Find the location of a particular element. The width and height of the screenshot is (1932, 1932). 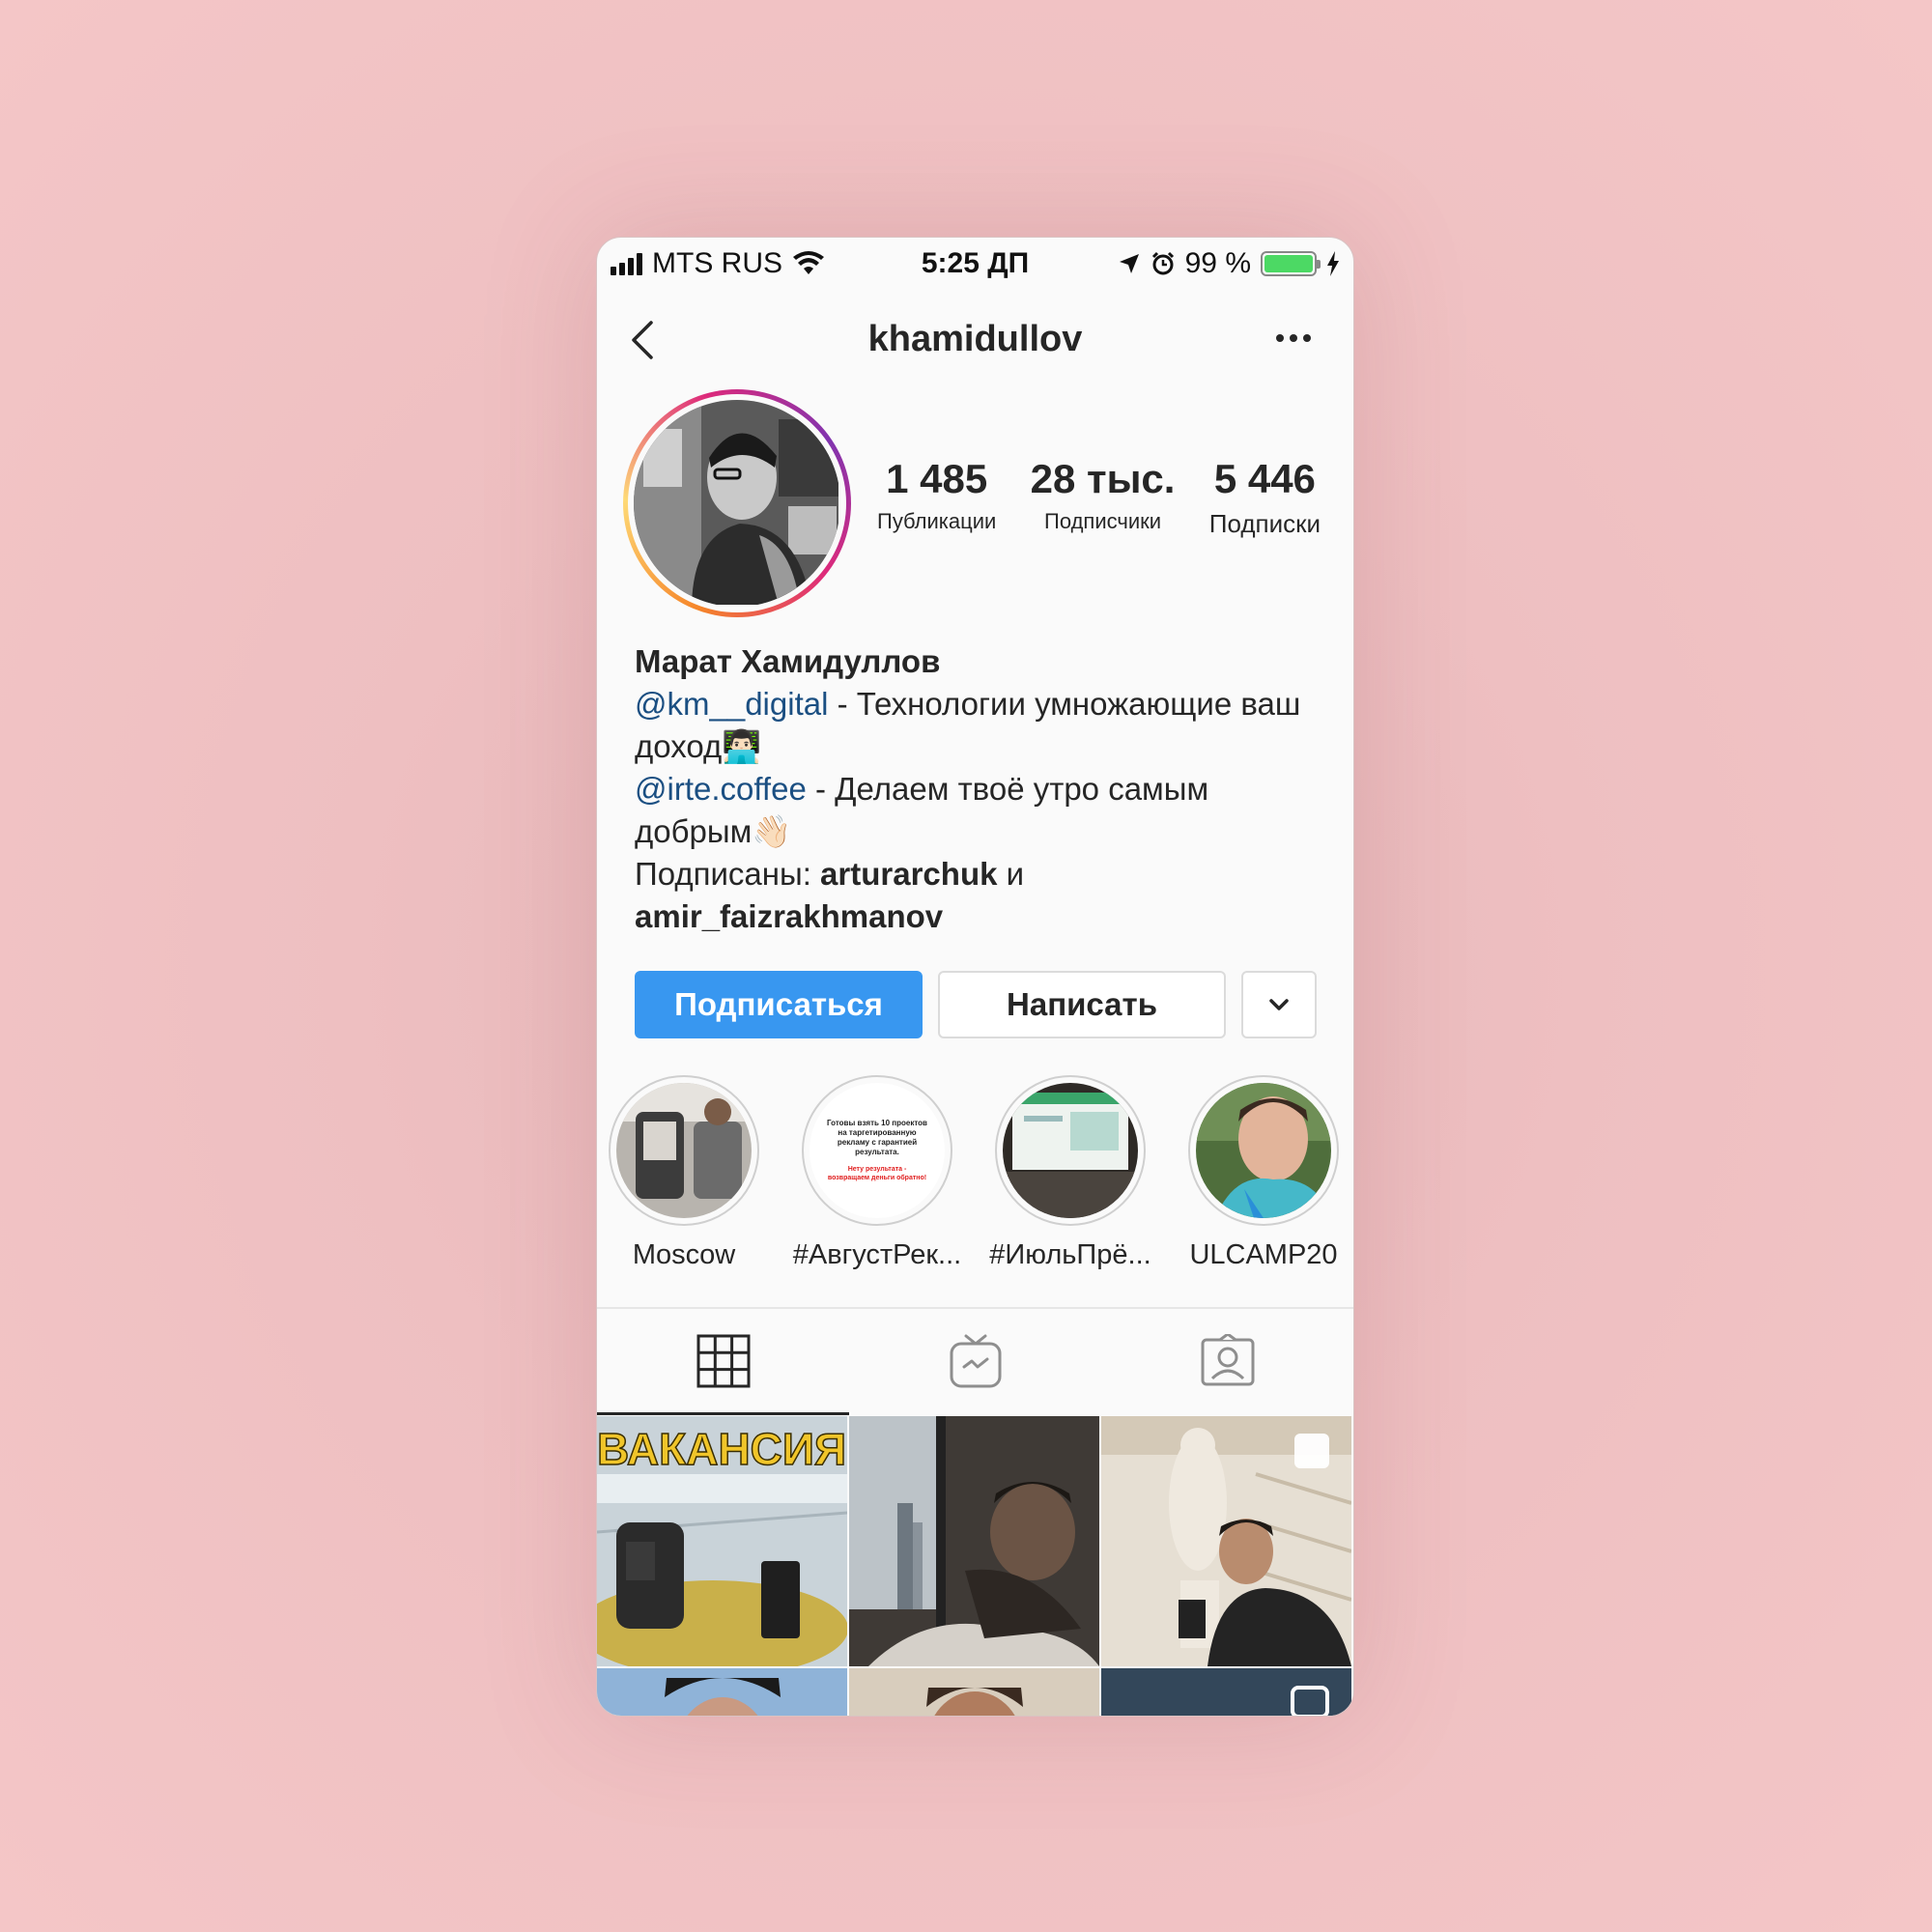

profile-actions: Подписаться Написать is located at coordinates (978, 1005).